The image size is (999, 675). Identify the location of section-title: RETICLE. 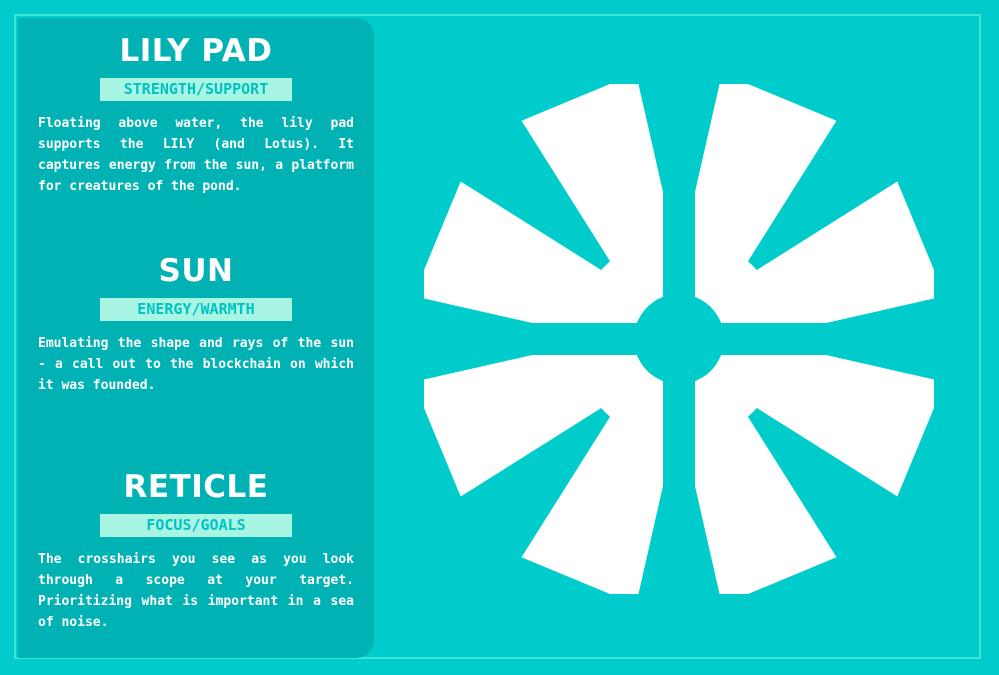
(196, 487).